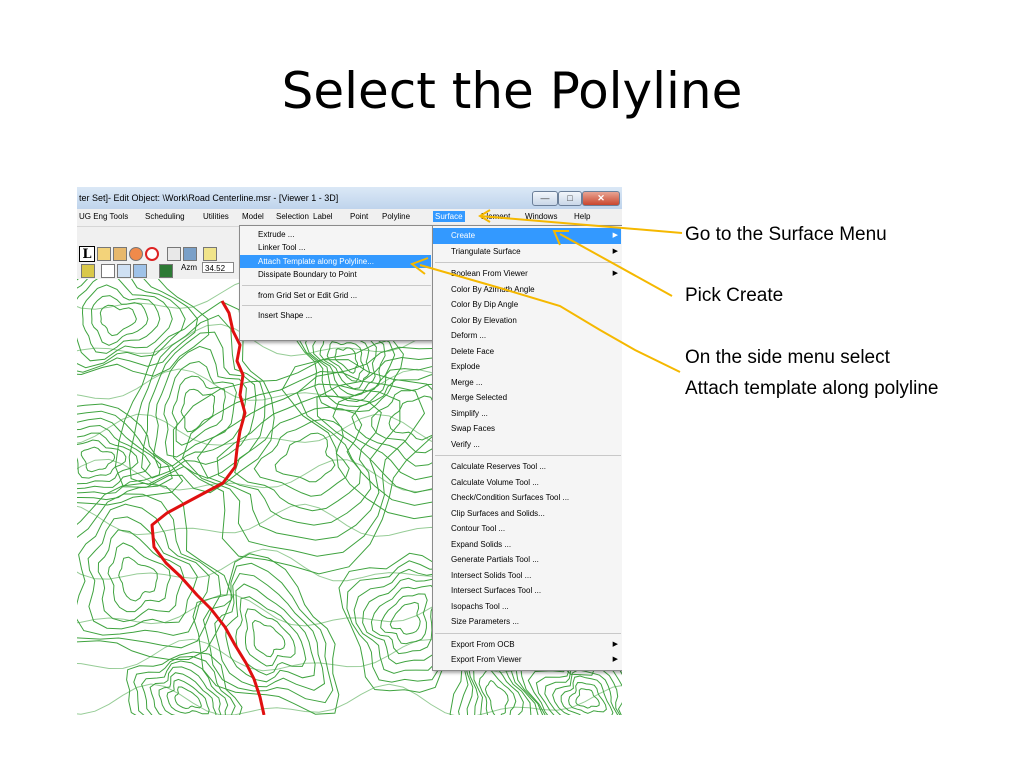 This screenshot has width=1024, height=768. What do you see at coordinates (473, 351) in the screenshot?
I see `menu-item-label: Delete Face` at bounding box center [473, 351].